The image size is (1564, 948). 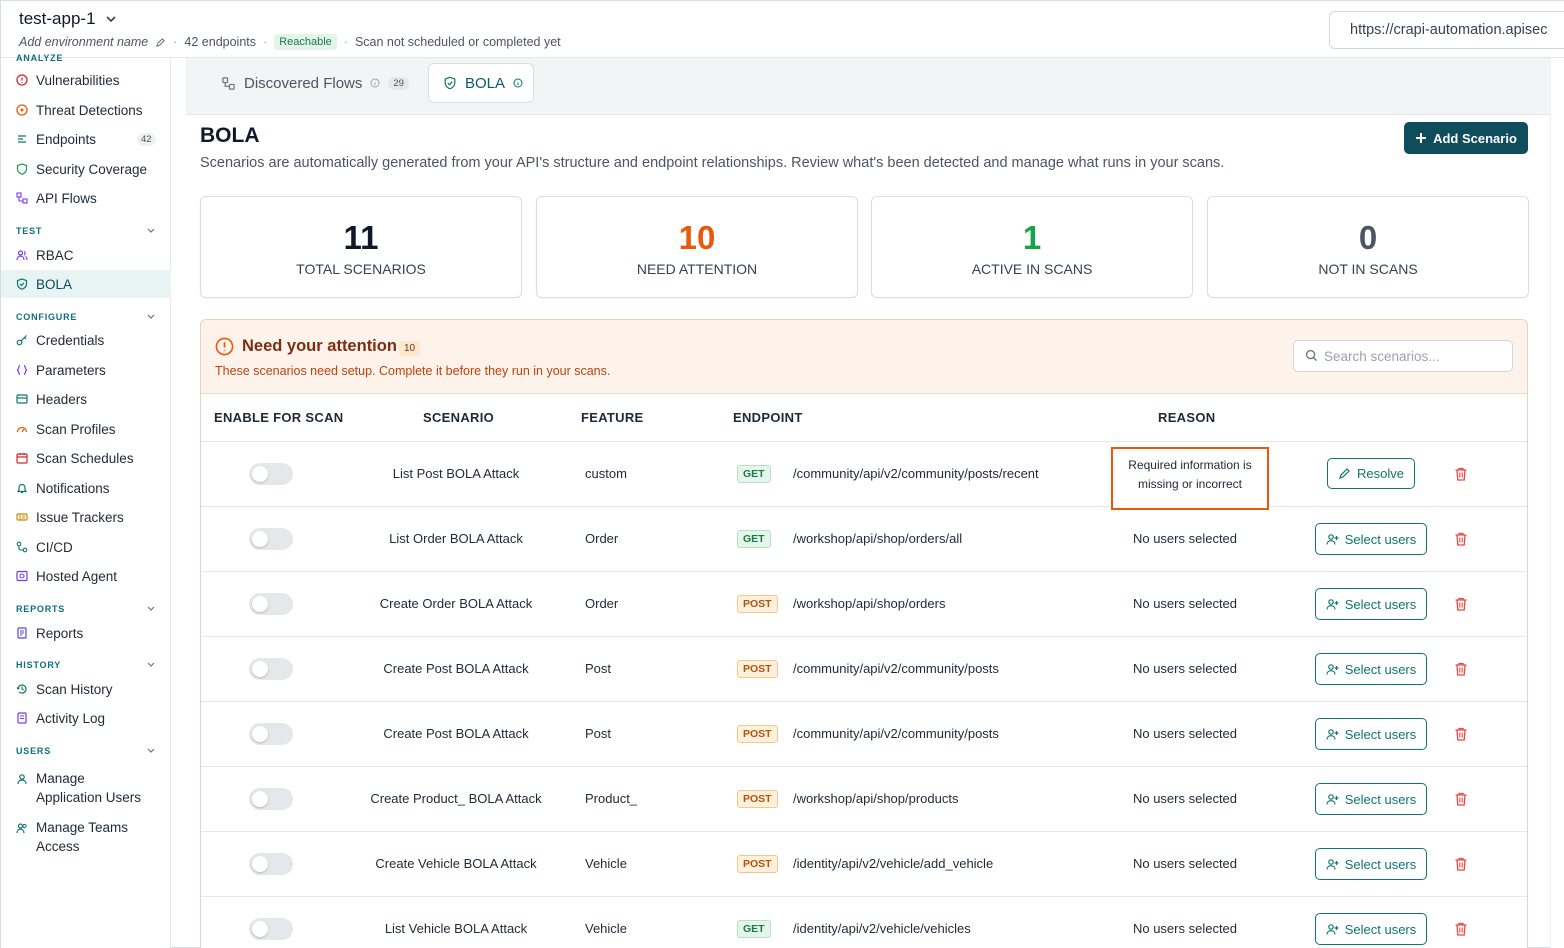 I want to click on sidebar-item-issue-trackers: Issue Trackers, so click(x=86, y=517).